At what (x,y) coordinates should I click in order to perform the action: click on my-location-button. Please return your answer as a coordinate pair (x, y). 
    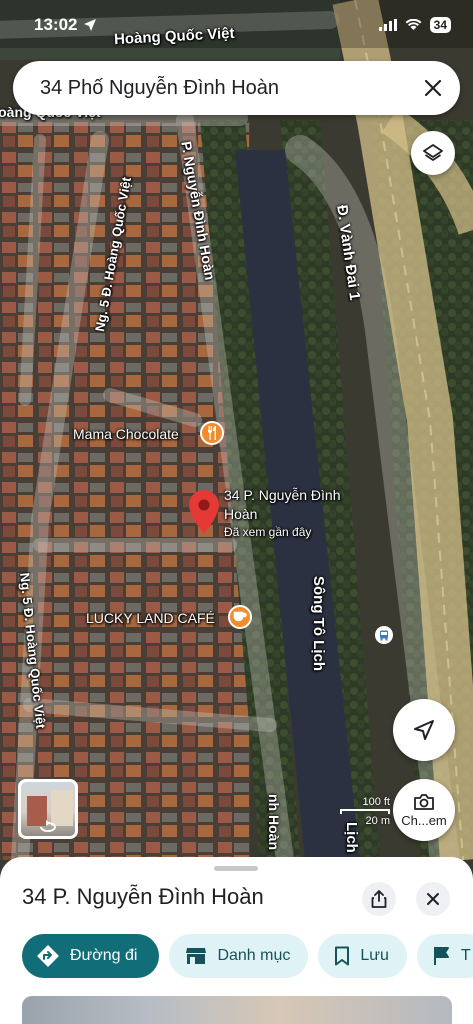
    Looking at the image, I should click on (424, 730).